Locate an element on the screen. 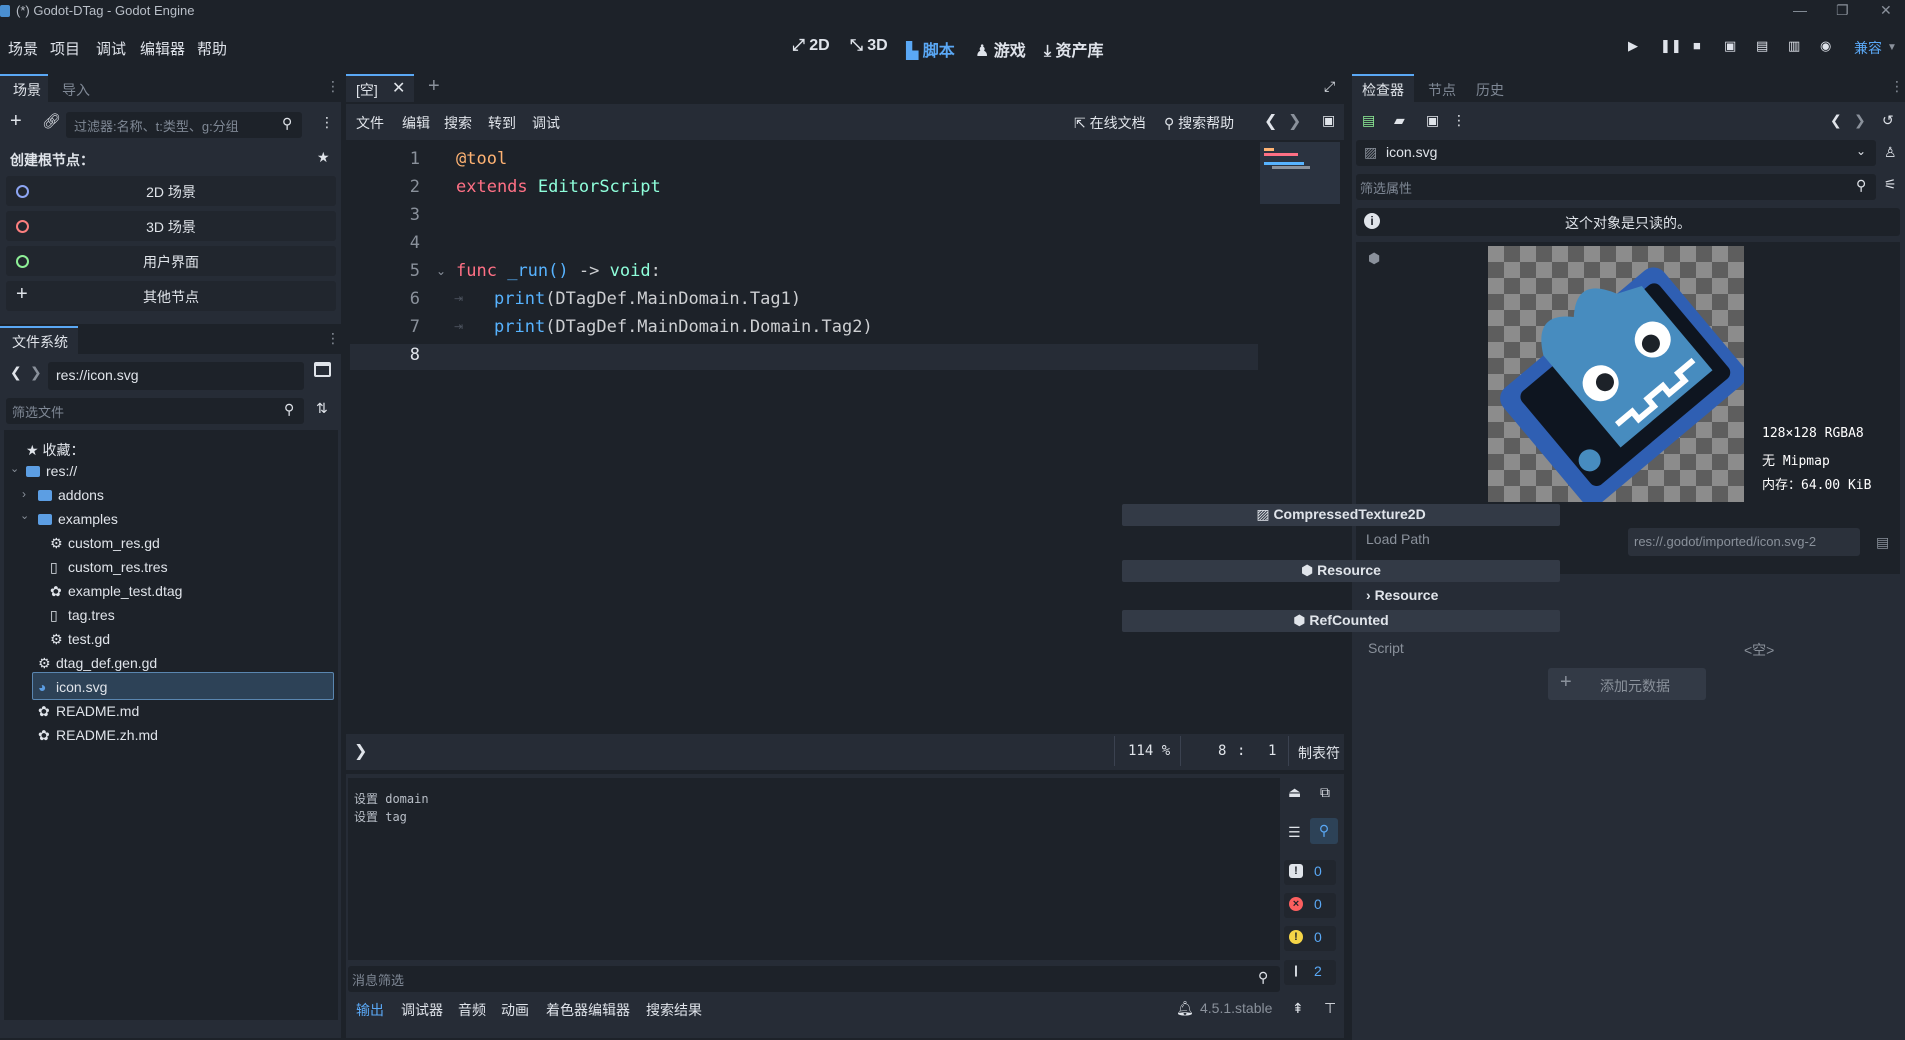 Image resolution: width=1905 pixels, height=1040 pixels. section-resource: ⬢ Resource is located at coordinates (1341, 571).